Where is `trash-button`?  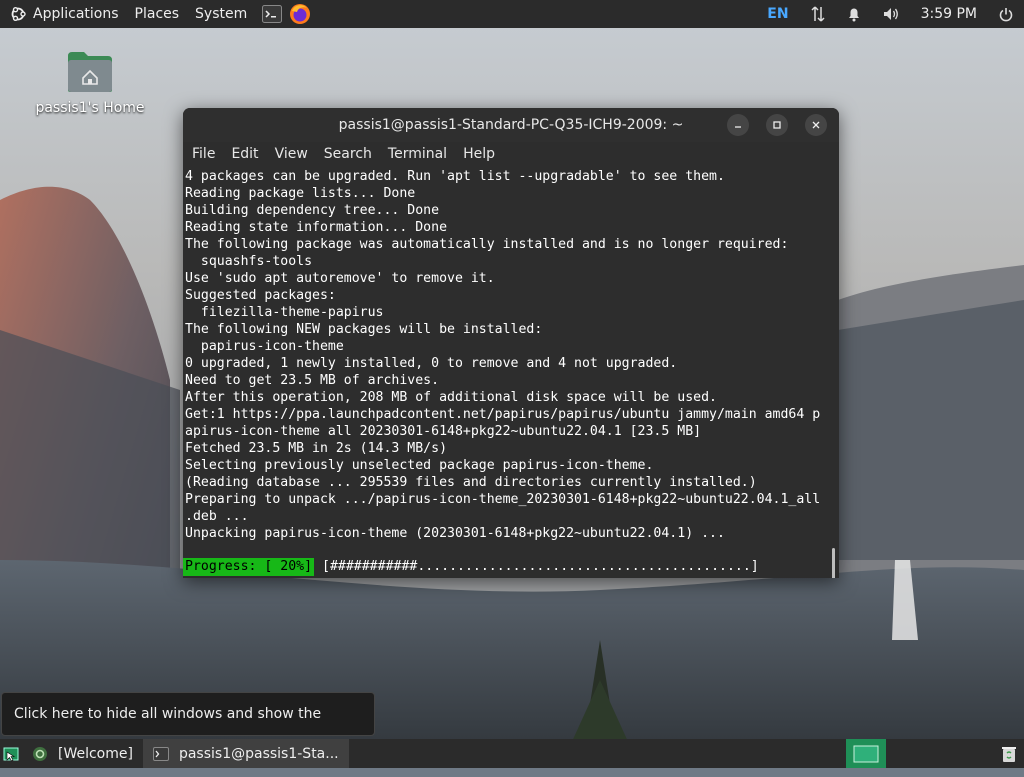 trash-button is located at coordinates (1009, 753).